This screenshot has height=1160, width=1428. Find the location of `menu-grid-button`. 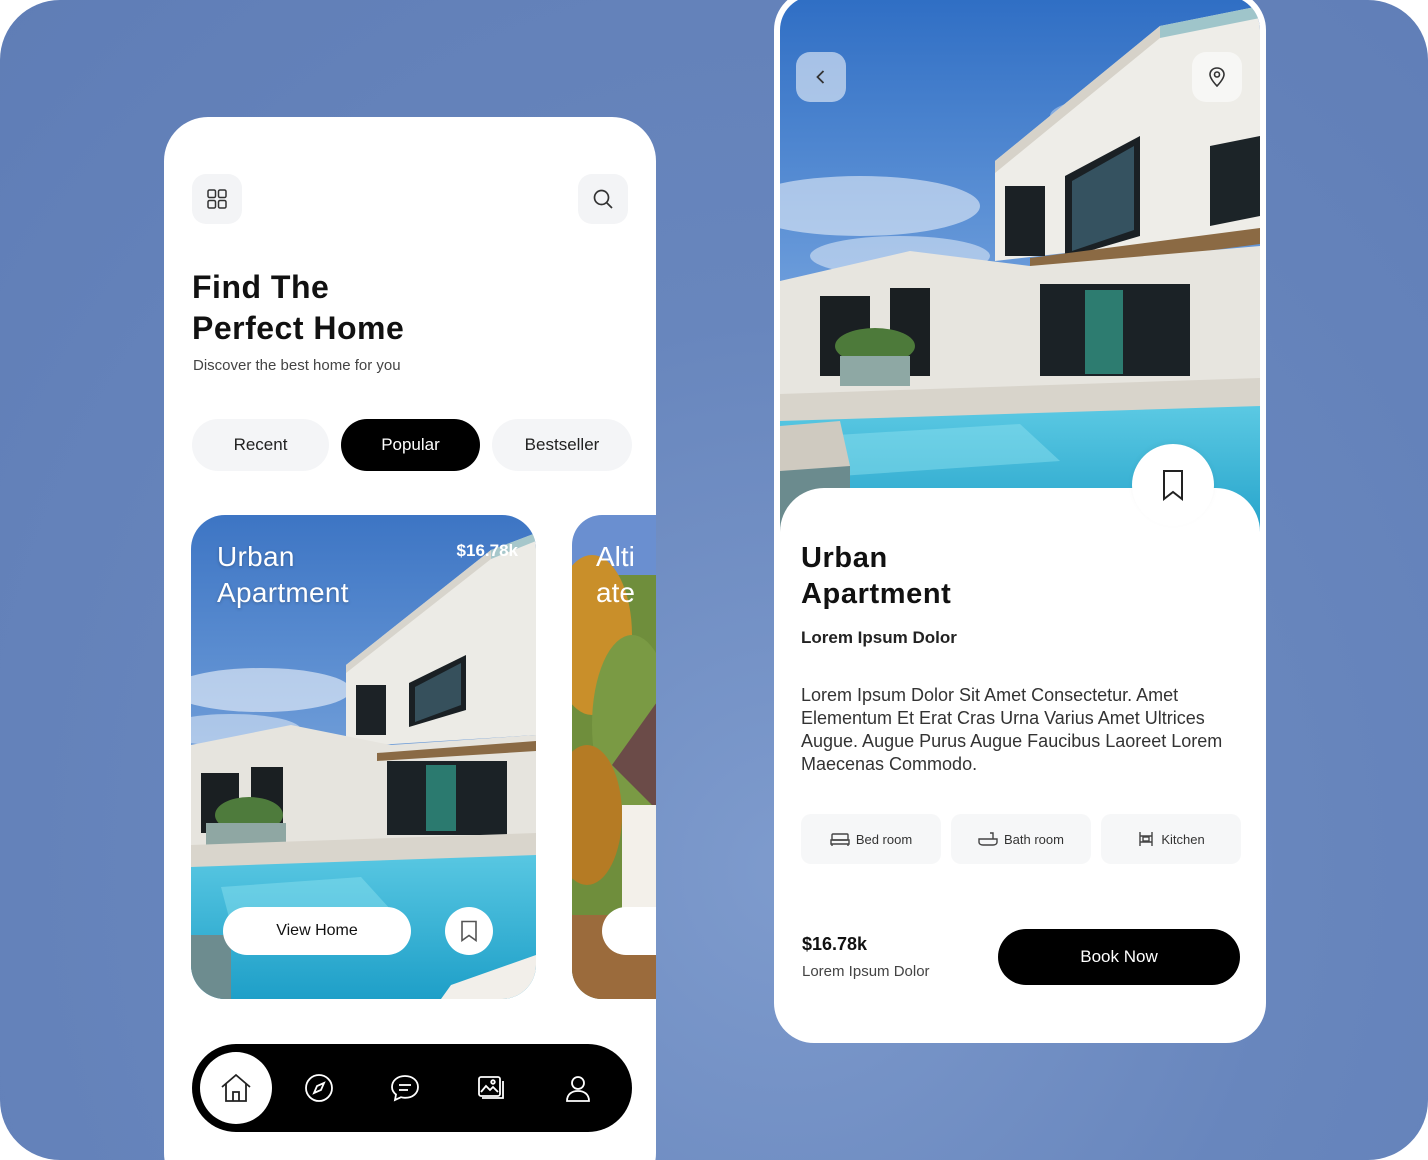

menu-grid-button is located at coordinates (217, 199).